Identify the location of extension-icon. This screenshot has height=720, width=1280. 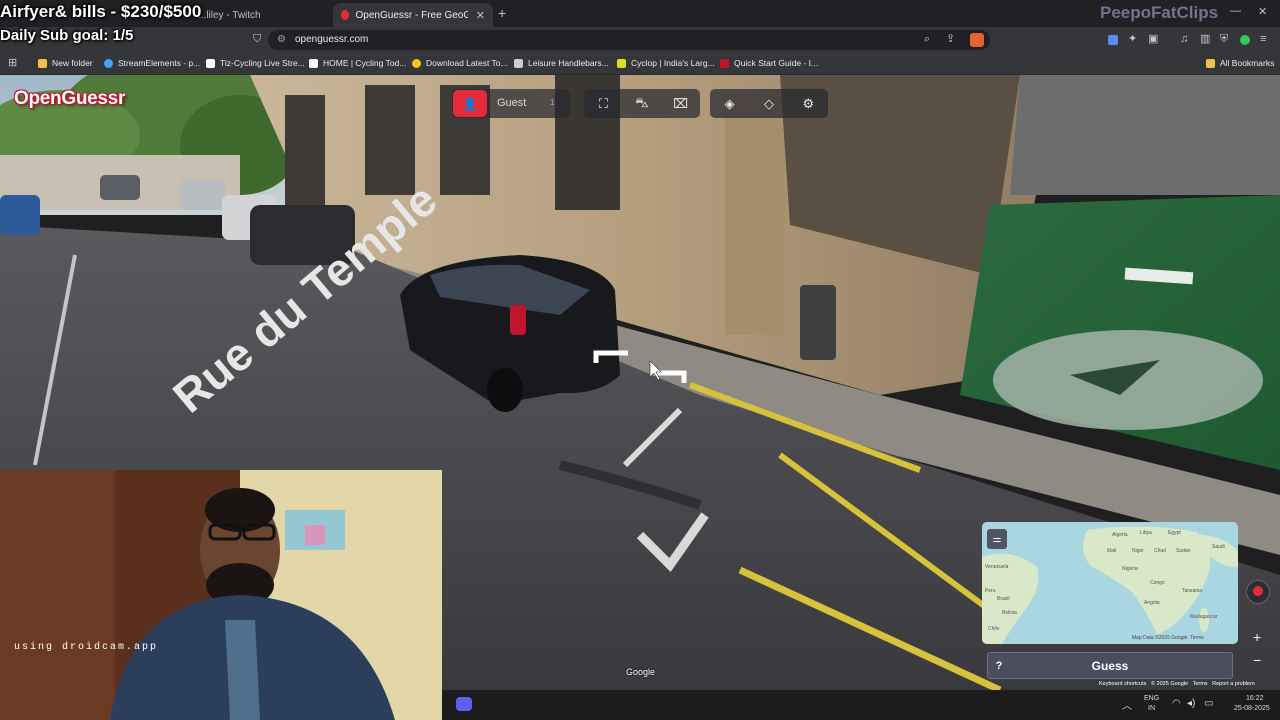
(1113, 40).